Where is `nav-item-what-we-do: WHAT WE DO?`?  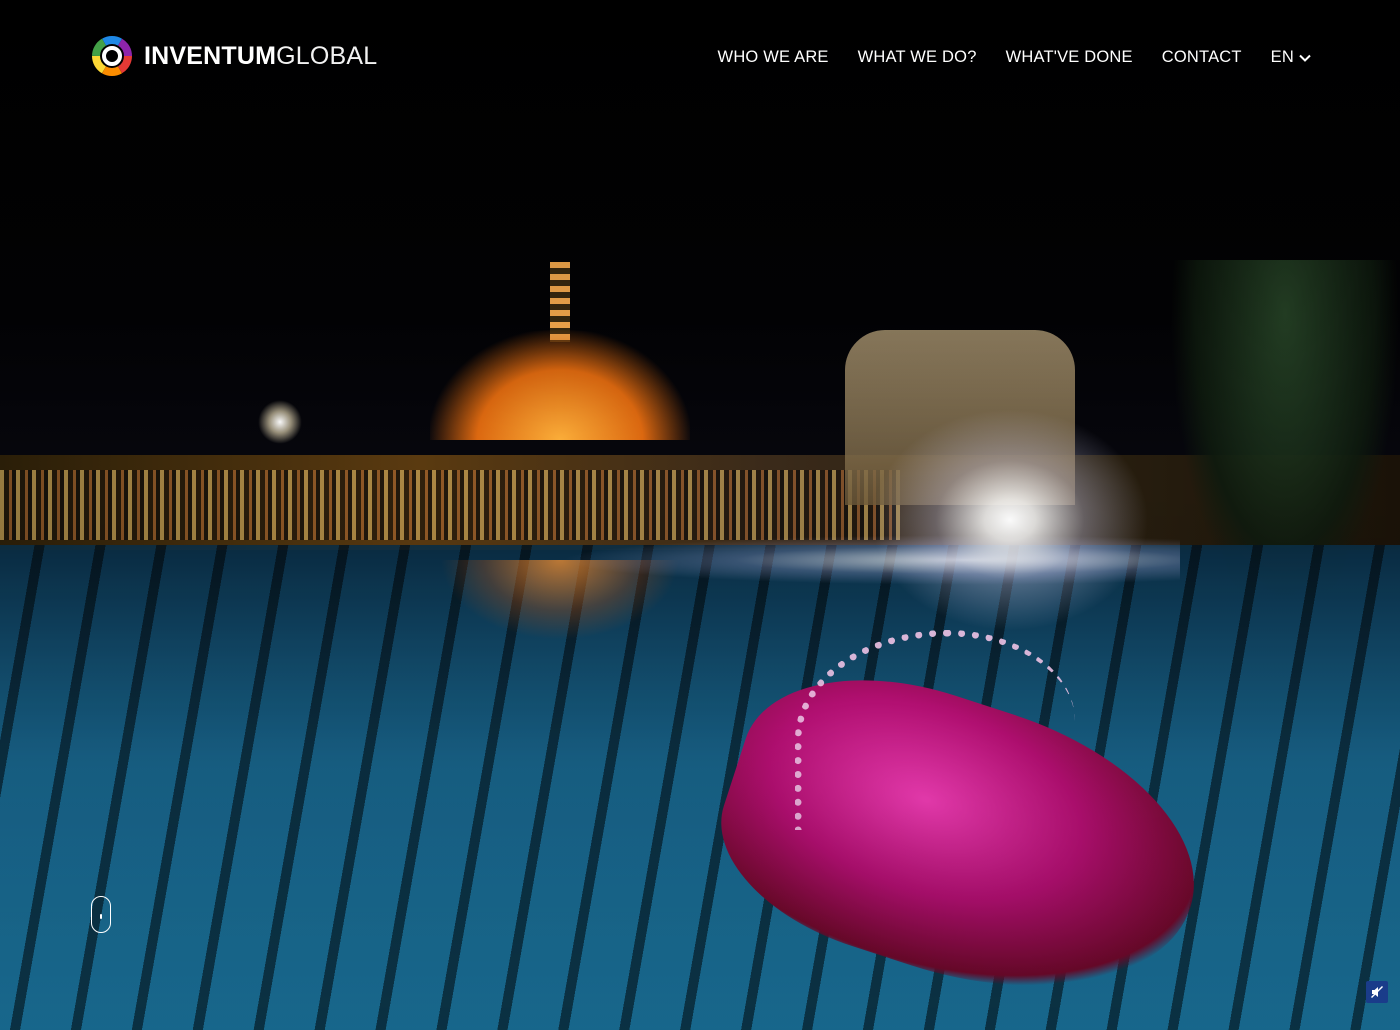 nav-item-what-we-do: WHAT WE DO? is located at coordinates (917, 57).